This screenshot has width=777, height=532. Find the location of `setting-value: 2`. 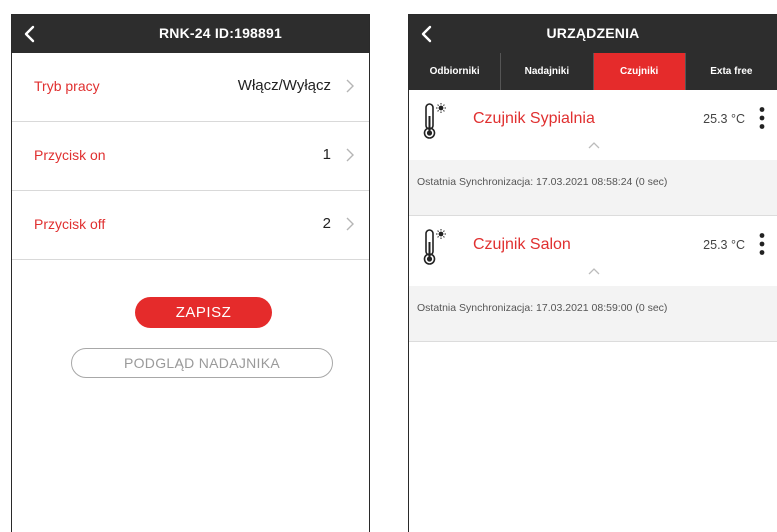

setting-value: 2 is located at coordinates (326, 223).